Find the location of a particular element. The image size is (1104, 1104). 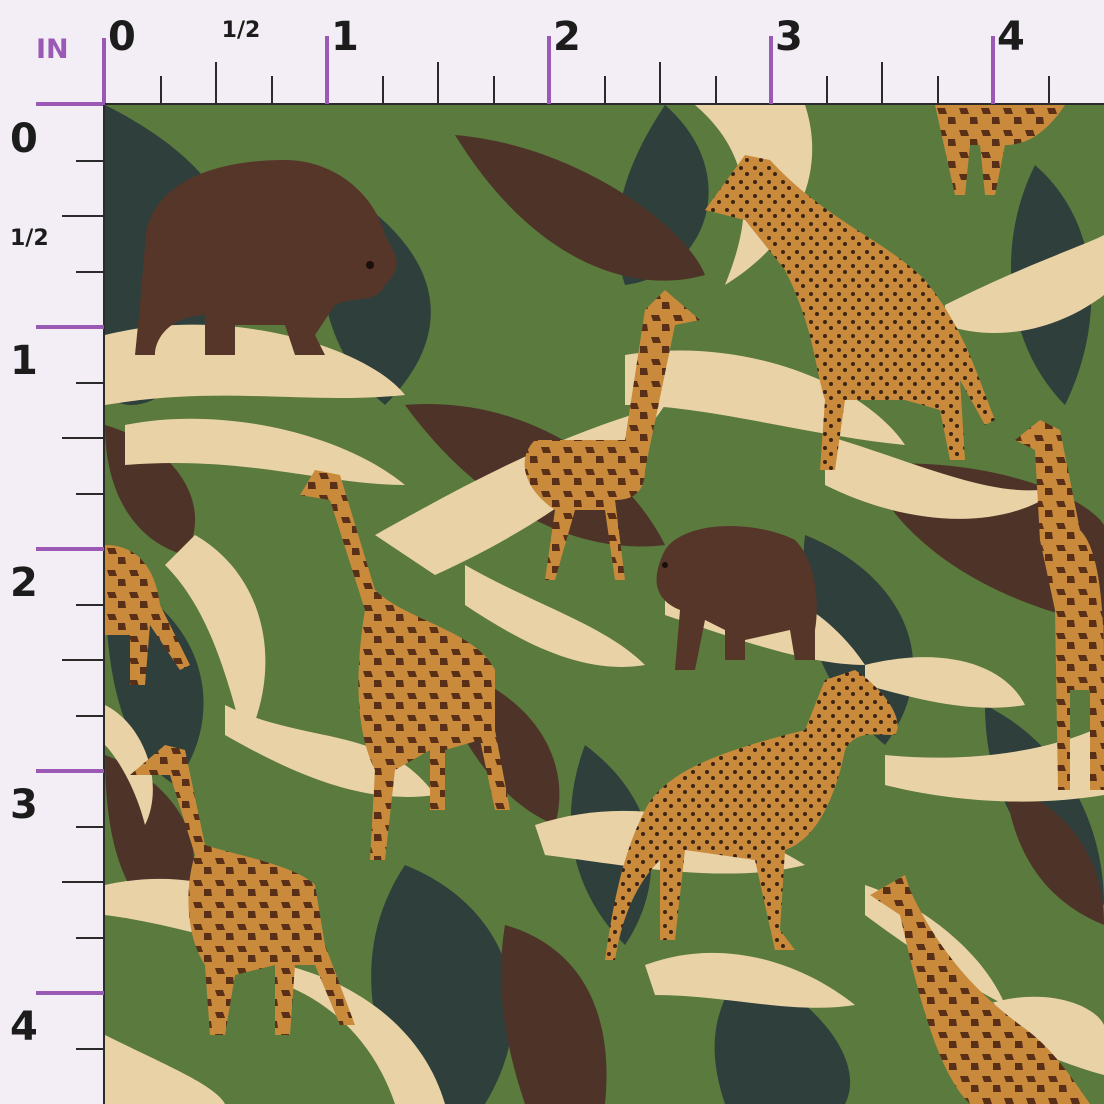

left-ruler-label-3: 3 is located at coordinates (24, 805).